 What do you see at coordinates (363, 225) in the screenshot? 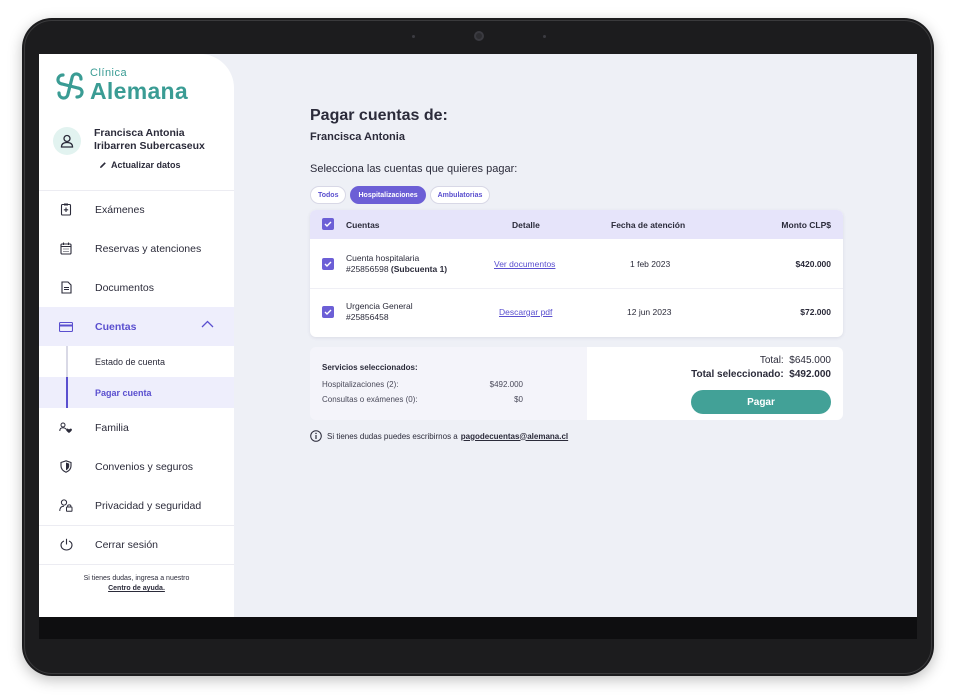
I see `col-header-cuentas: Cuentas` at bounding box center [363, 225].